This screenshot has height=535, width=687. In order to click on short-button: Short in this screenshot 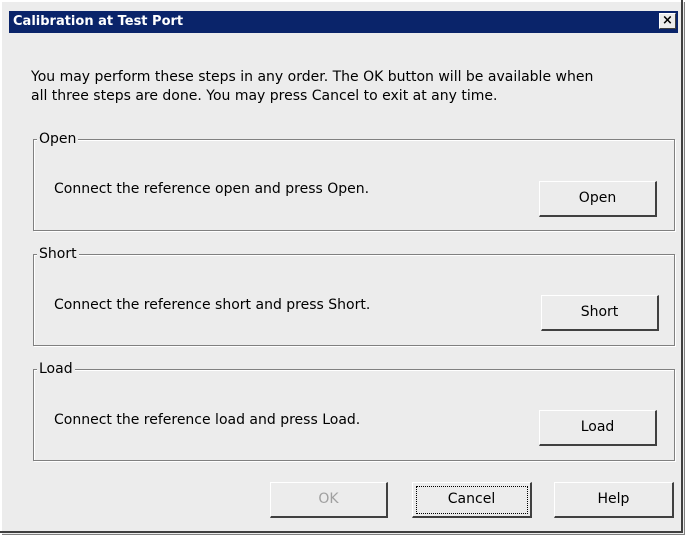, I will do `click(600, 313)`.